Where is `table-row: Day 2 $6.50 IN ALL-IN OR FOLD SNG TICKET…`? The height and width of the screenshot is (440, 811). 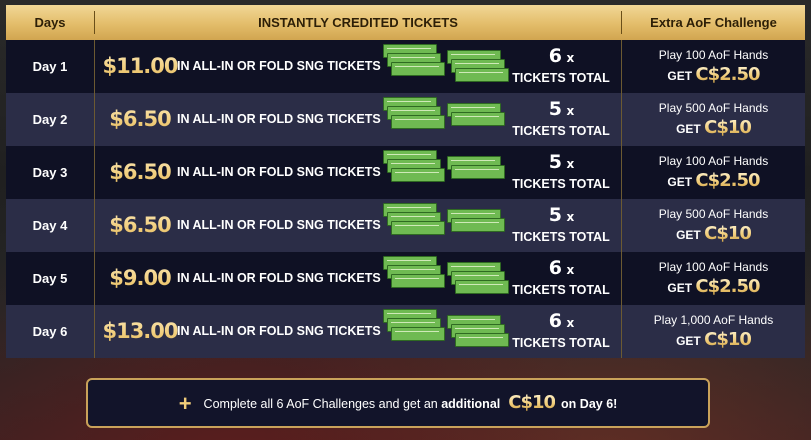
table-row: Day 2 $6.50 IN ALL-IN OR FOLD SNG TICKET… is located at coordinates (405, 119).